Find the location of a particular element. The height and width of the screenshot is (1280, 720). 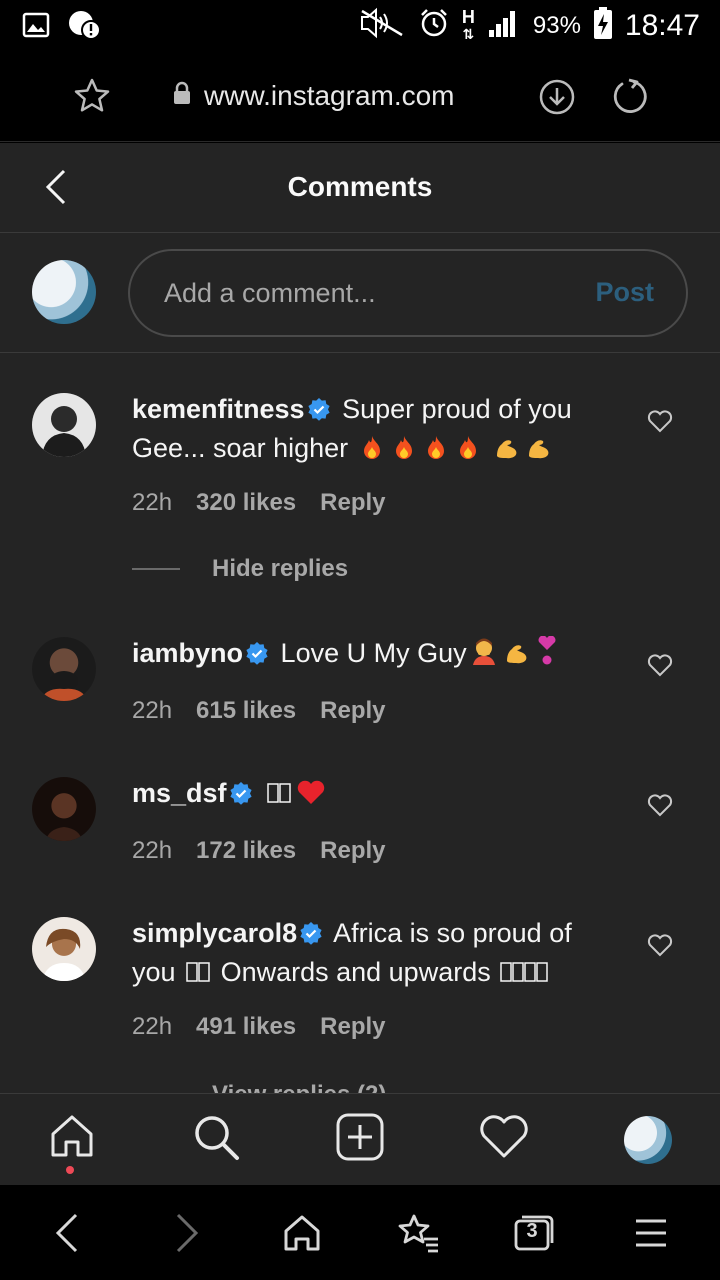

comment-meta: 22h 172 likes Reply is located at coordinates (259, 851).